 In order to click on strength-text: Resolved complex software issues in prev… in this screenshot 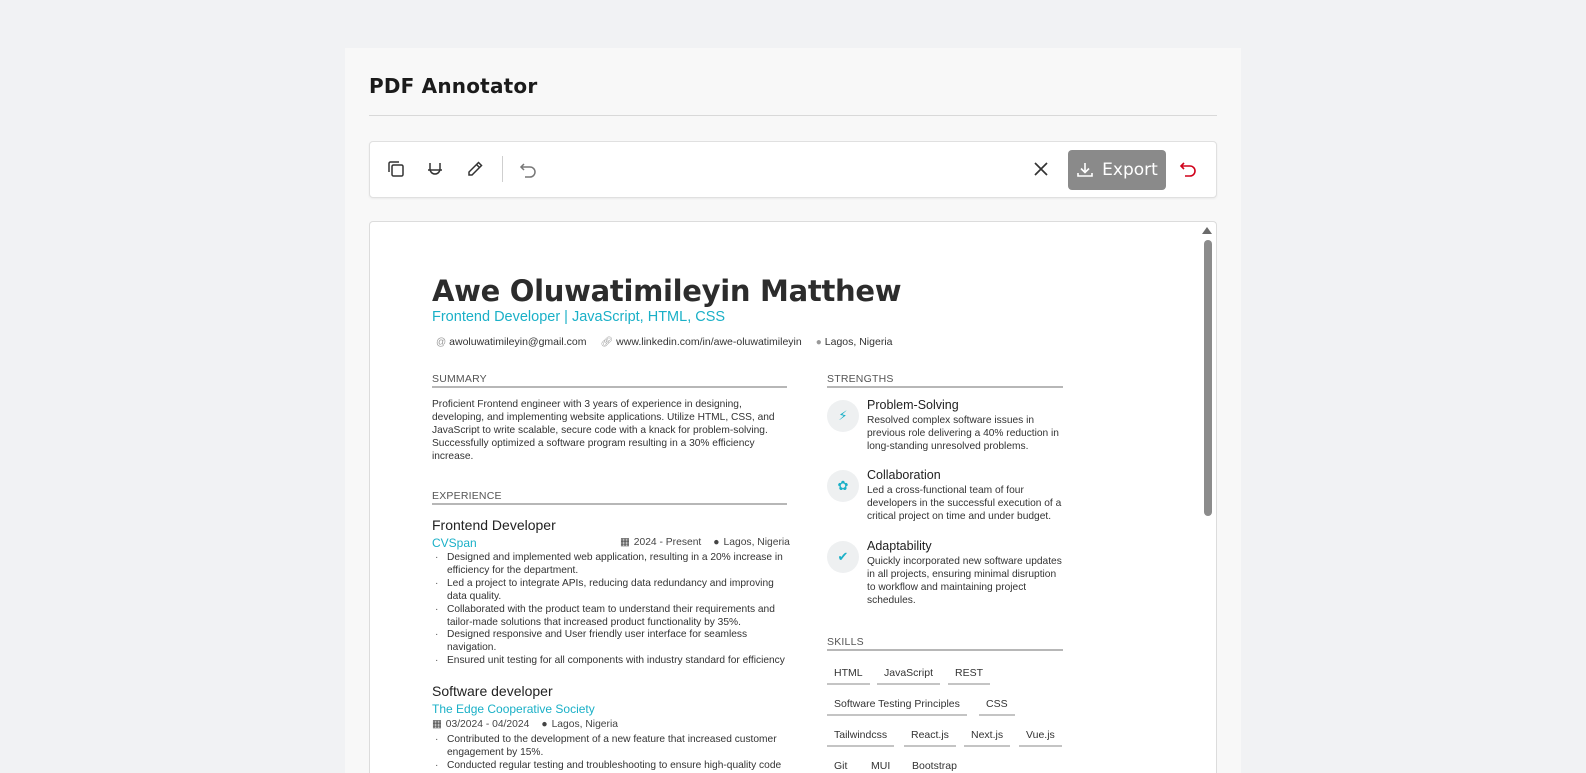, I will do `click(963, 433)`.